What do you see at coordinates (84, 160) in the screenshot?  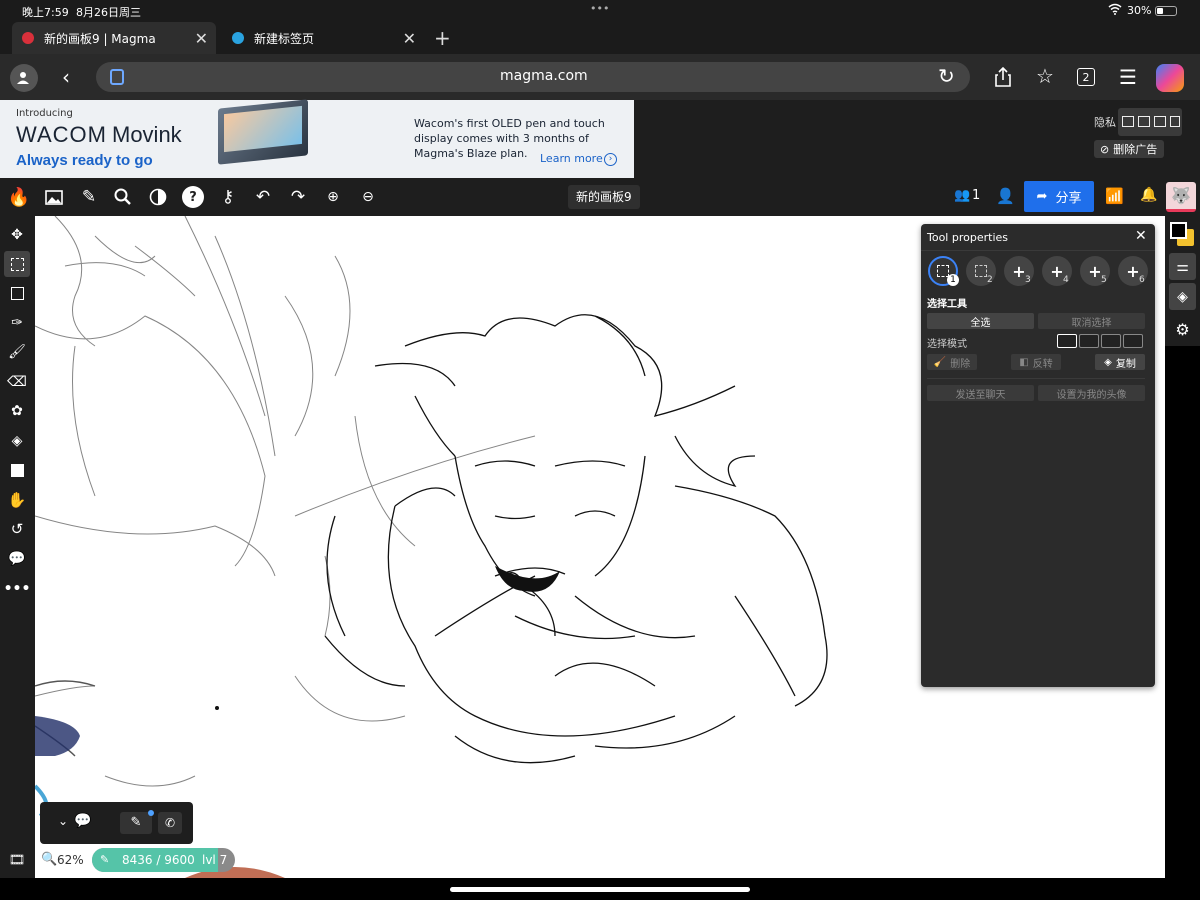 I see `ad-tagline: Always ready to go` at bounding box center [84, 160].